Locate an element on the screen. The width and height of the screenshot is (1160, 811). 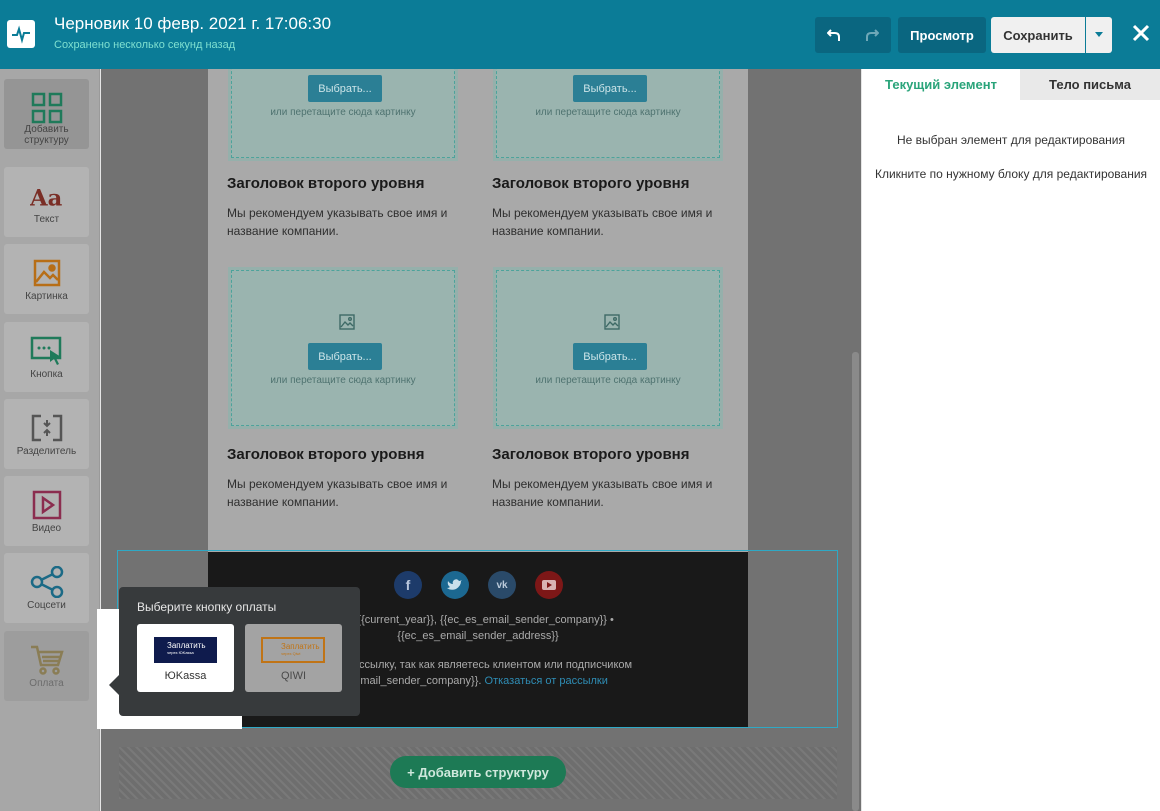
preview-button: Просмотр is located at coordinates (942, 35).